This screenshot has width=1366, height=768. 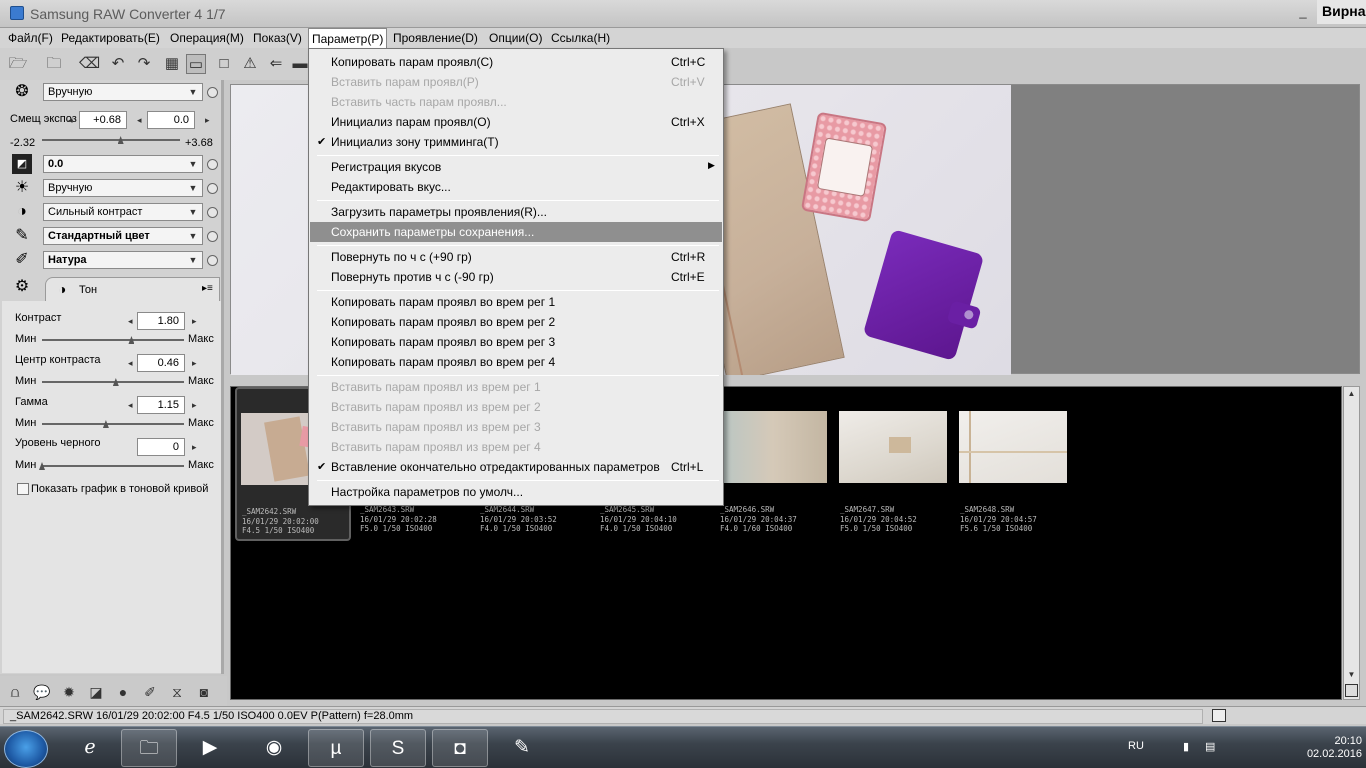 What do you see at coordinates (224, 64) in the screenshot?
I see `frame-icon: □` at bounding box center [224, 64].